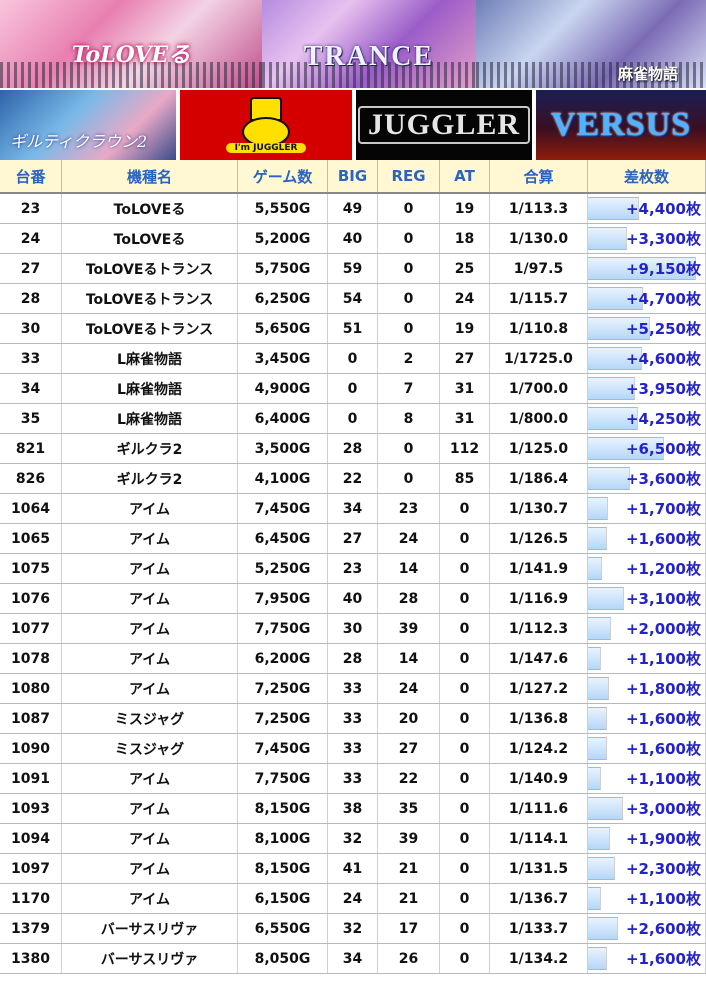  I want to click on diff-value: +2,600枚, so click(663, 929).